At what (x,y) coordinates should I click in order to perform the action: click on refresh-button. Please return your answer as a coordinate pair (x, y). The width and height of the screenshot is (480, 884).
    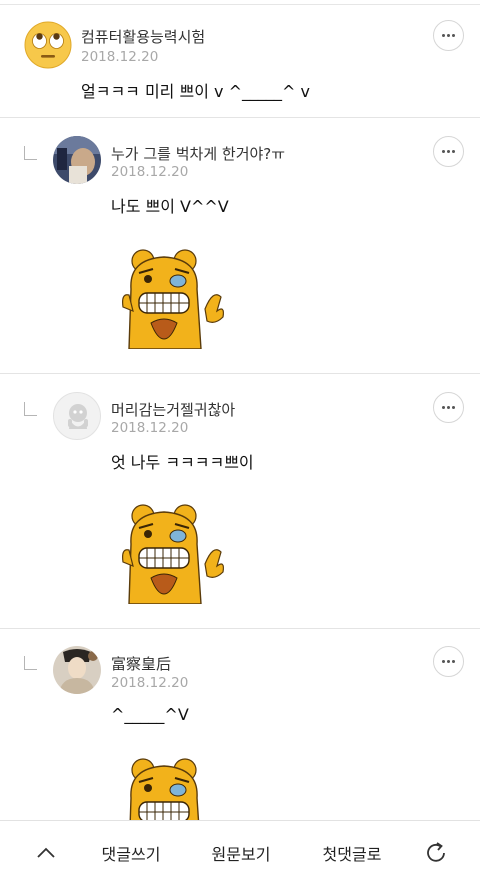
    Looking at the image, I should click on (436, 852).